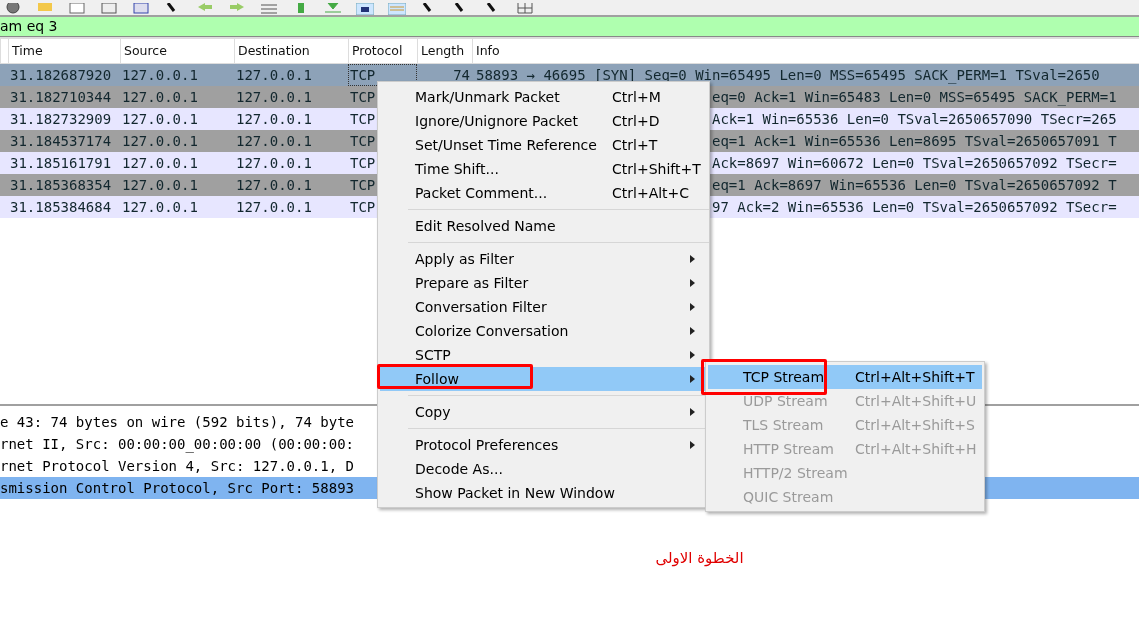 This screenshot has width=1139, height=626. What do you see at coordinates (61, 185) in the screenshot?
I see `table-cell-text: 31.185368354` at bounding box center [61, 185].